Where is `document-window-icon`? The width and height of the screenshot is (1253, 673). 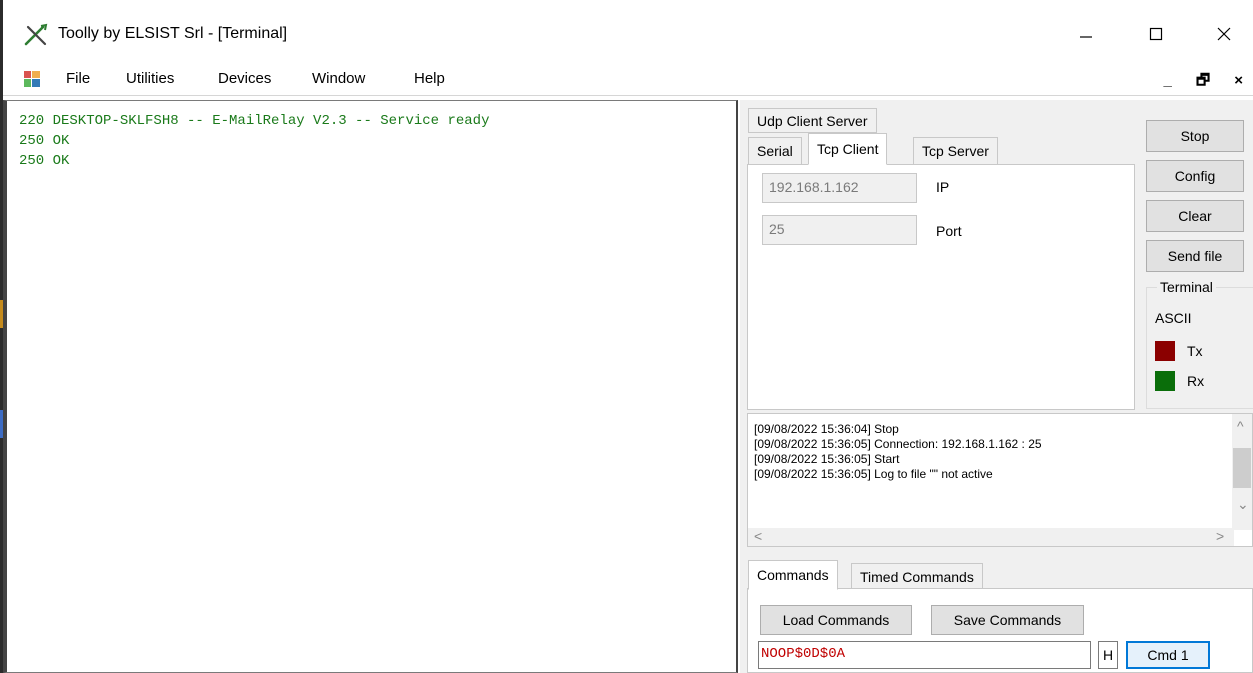 document-window-icon is located at coordinates (32, 79).